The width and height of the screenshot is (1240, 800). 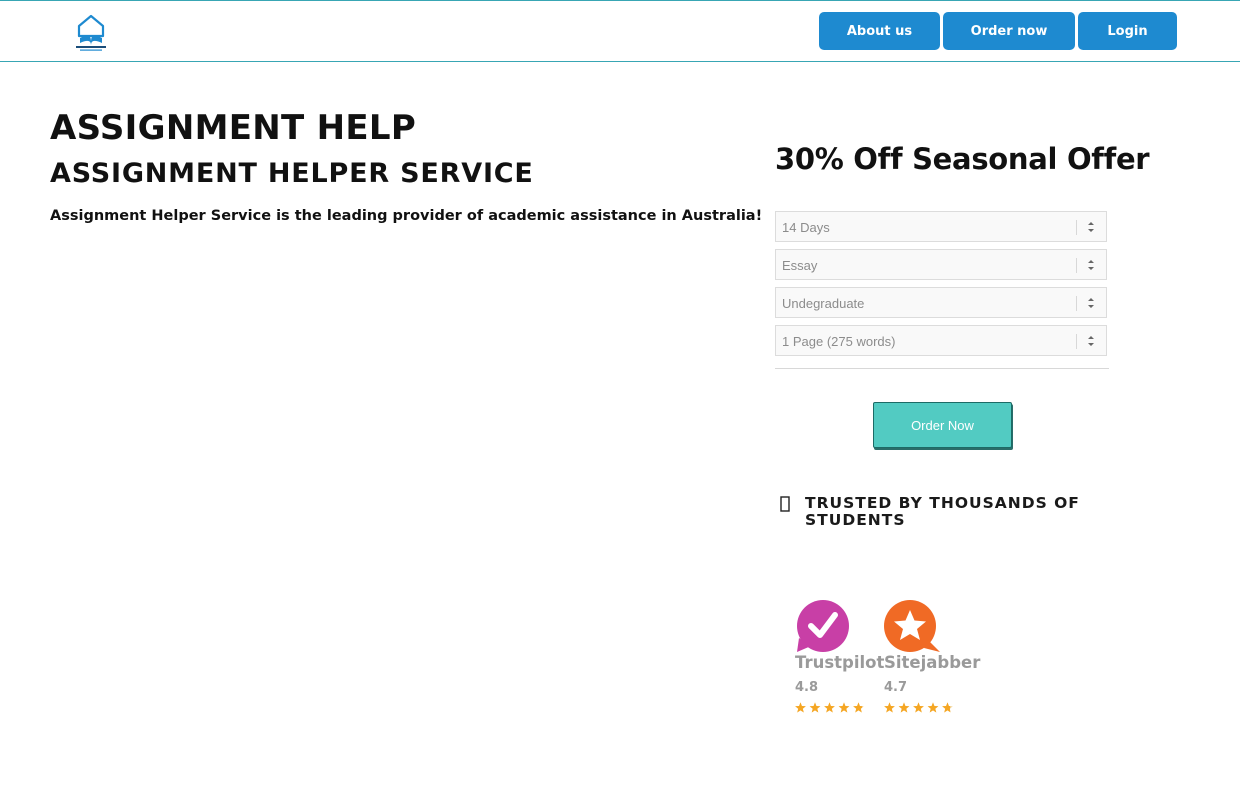 What do you see at coordinates (807, 687) in the screenshot?
I see `trustpilot-score: 4.8` at bounding box center [807, 687].